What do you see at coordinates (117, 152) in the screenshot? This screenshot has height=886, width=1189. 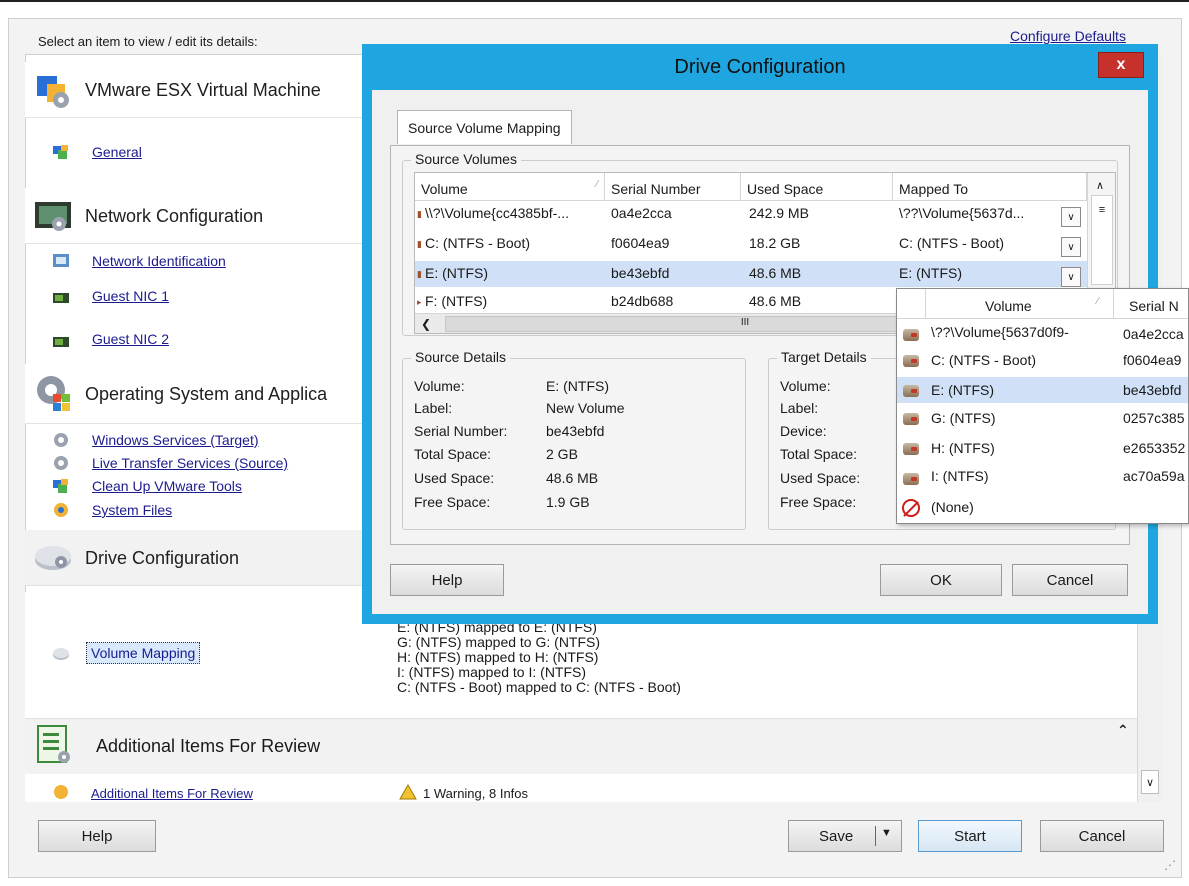 I see `general-link: General` at bounding box center [117, 152].